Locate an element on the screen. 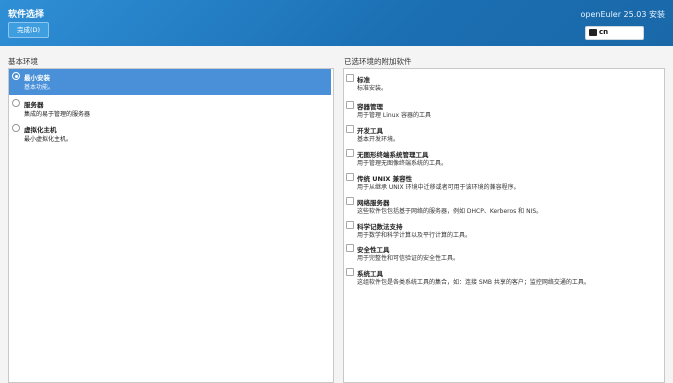 The width and height of the screenshot is (673, 383). env-desc: 最小虚拟化主机。 is located at coordinates (48, 139).